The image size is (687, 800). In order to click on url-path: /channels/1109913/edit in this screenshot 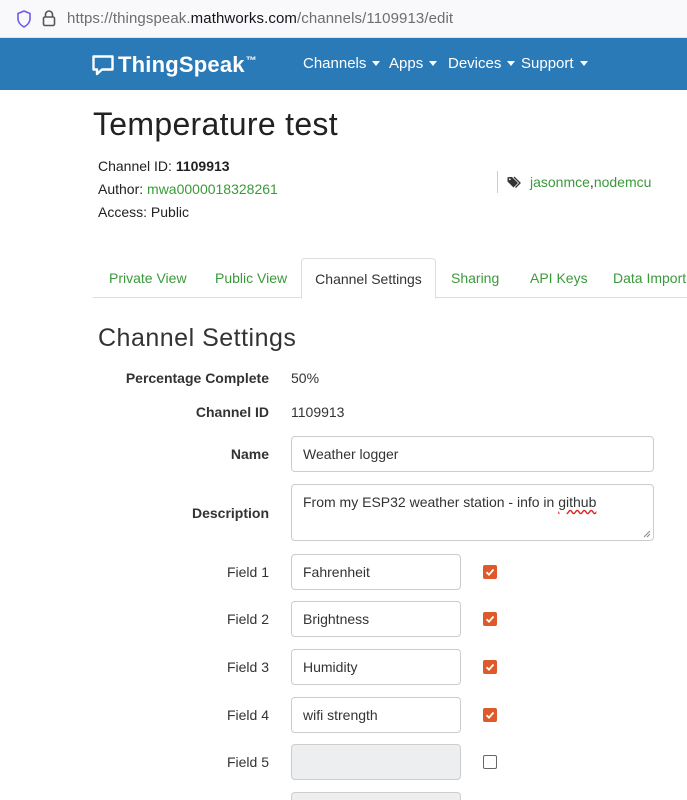, I will do `click(375, 18)`.